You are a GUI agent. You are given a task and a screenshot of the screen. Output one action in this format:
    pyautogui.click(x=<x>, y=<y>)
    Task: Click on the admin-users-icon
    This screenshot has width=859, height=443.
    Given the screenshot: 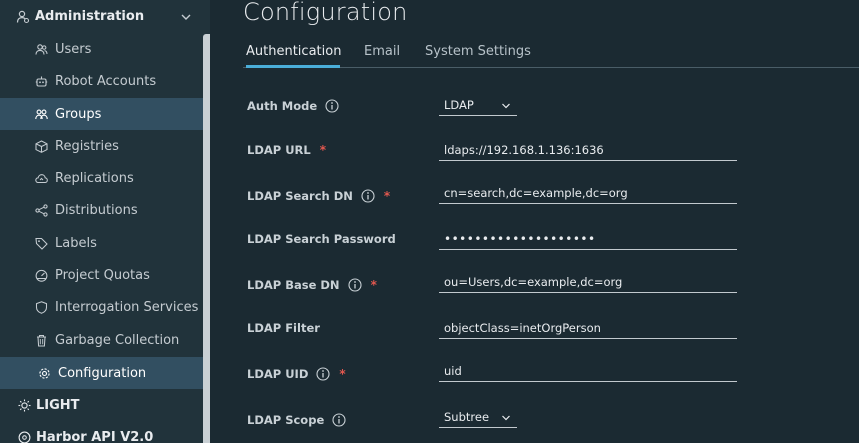 What is the action you would take?
    pyautogui.click(x=23, y=17)
    